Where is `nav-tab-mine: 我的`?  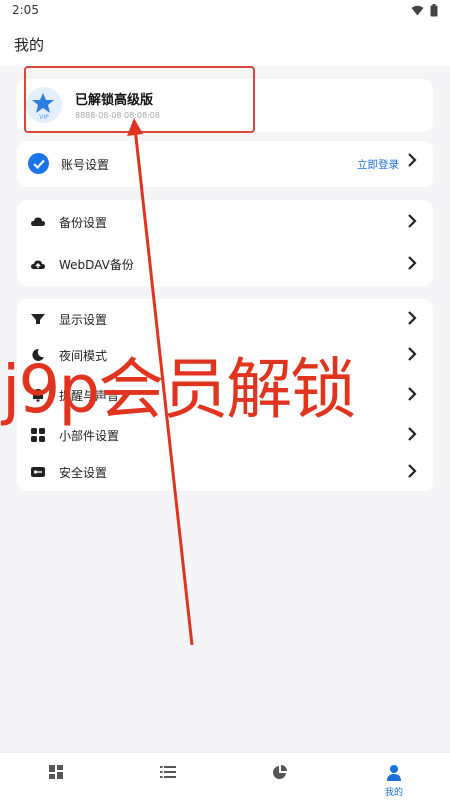 nav-tab-mine: 我的 is located at coordinates (394, 776).